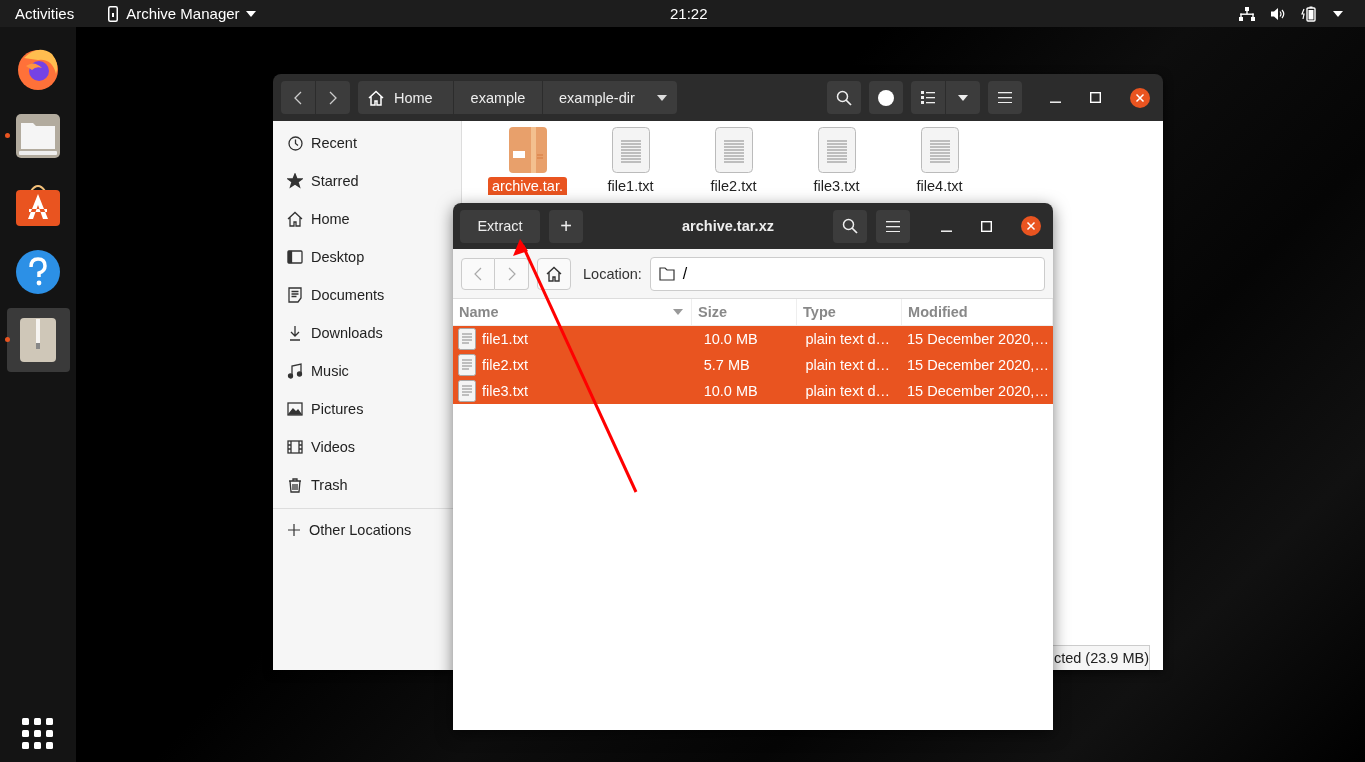  What do you see at coordinates (38, 272) in the screenshot?
I see `question-mark-icon` at bounding box center [38, 272].